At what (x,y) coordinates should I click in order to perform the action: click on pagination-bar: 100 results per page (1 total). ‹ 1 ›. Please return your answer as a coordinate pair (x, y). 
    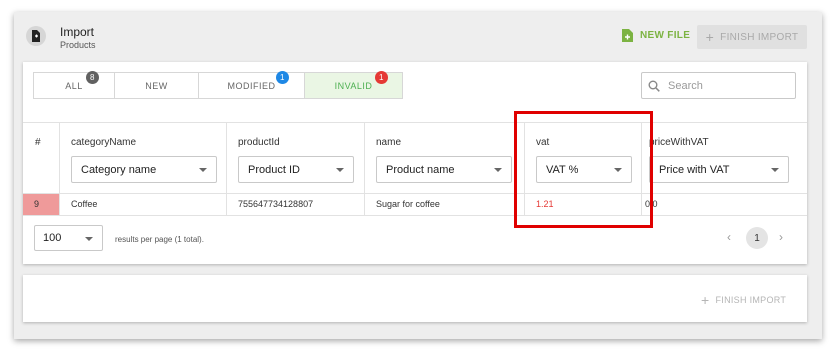
    Looking at the image, I should click on (415, 240).